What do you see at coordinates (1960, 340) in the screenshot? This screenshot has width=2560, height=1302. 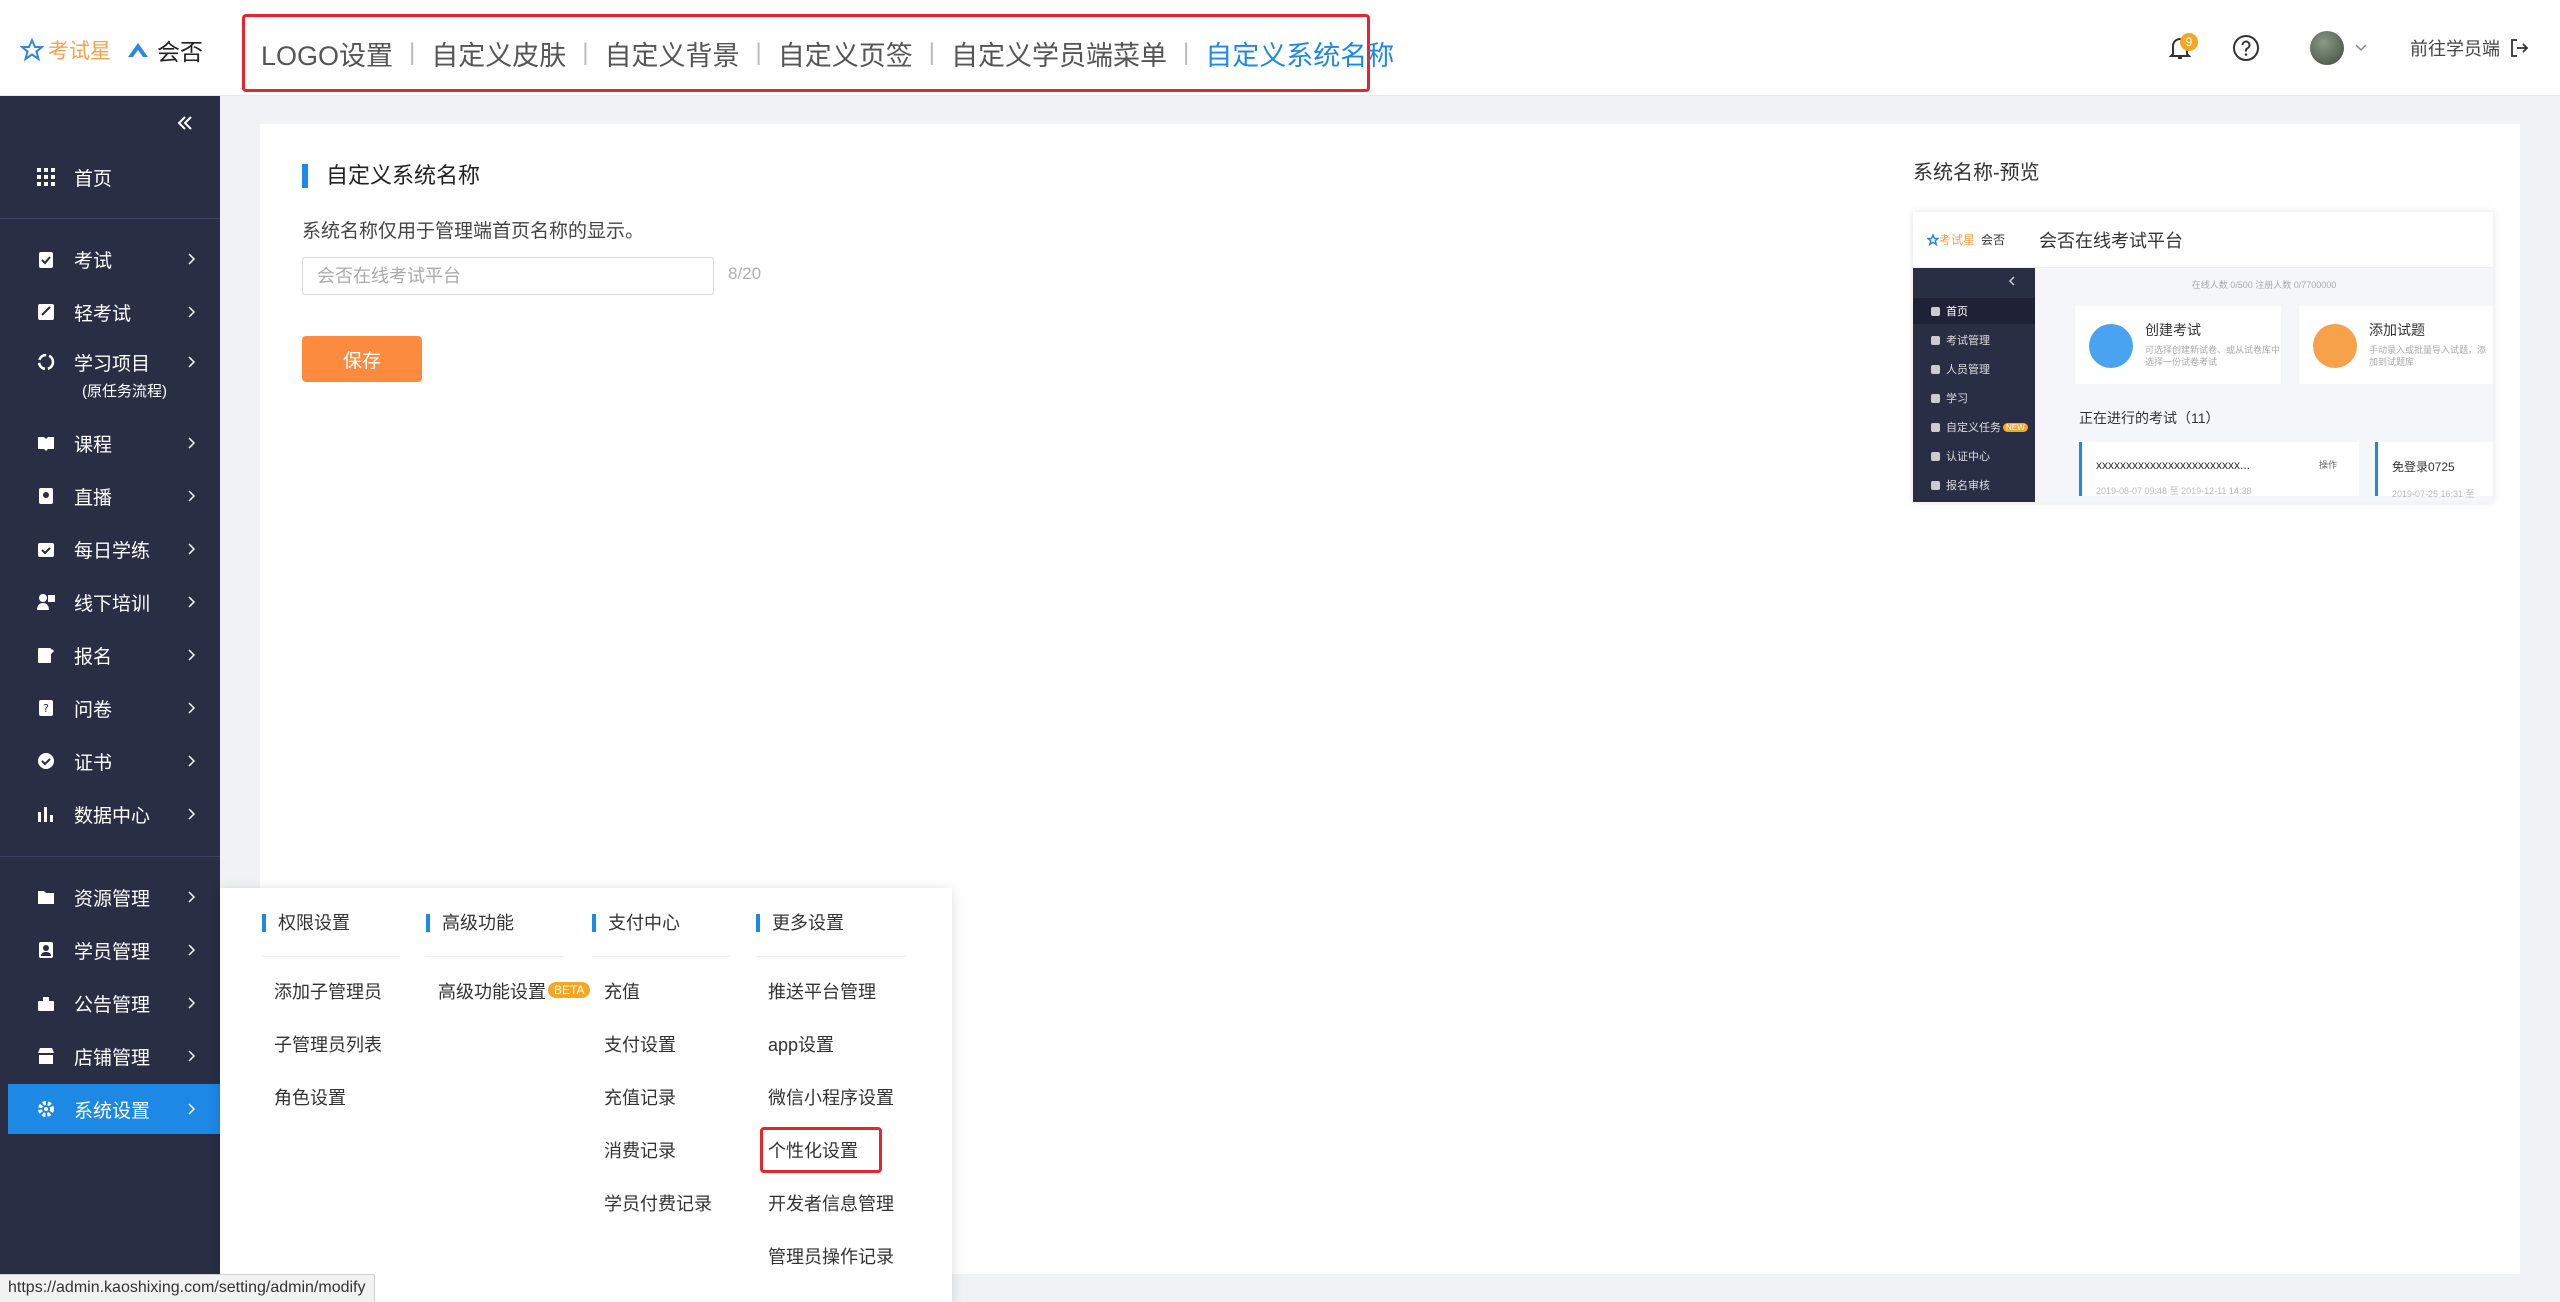 I see `preview-menu-item: 考试管理` at bounding box center [1960, 340].